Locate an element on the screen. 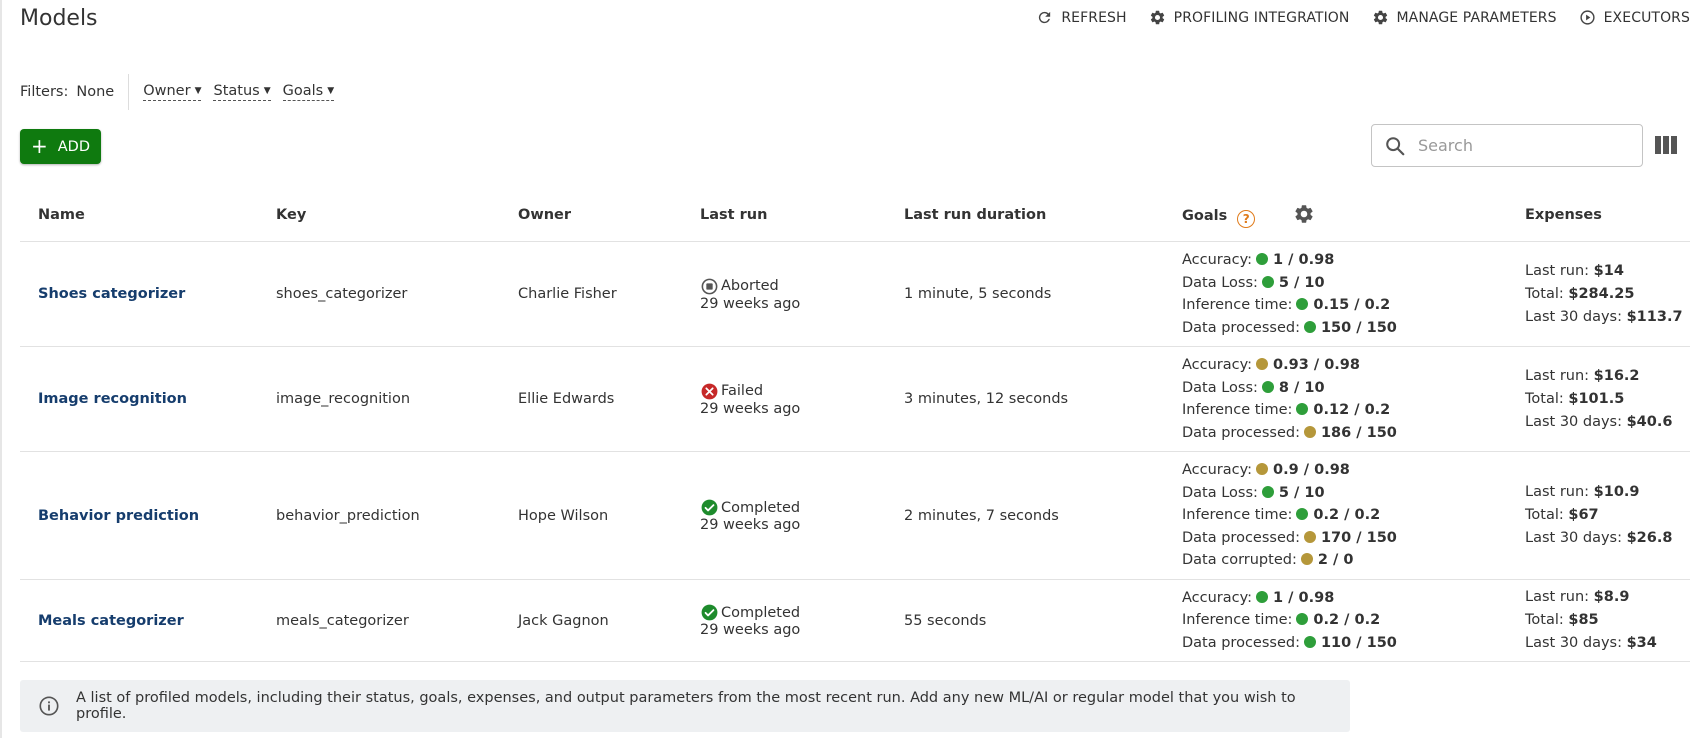  header-owner: Owner is located at coordinates (591, 215).